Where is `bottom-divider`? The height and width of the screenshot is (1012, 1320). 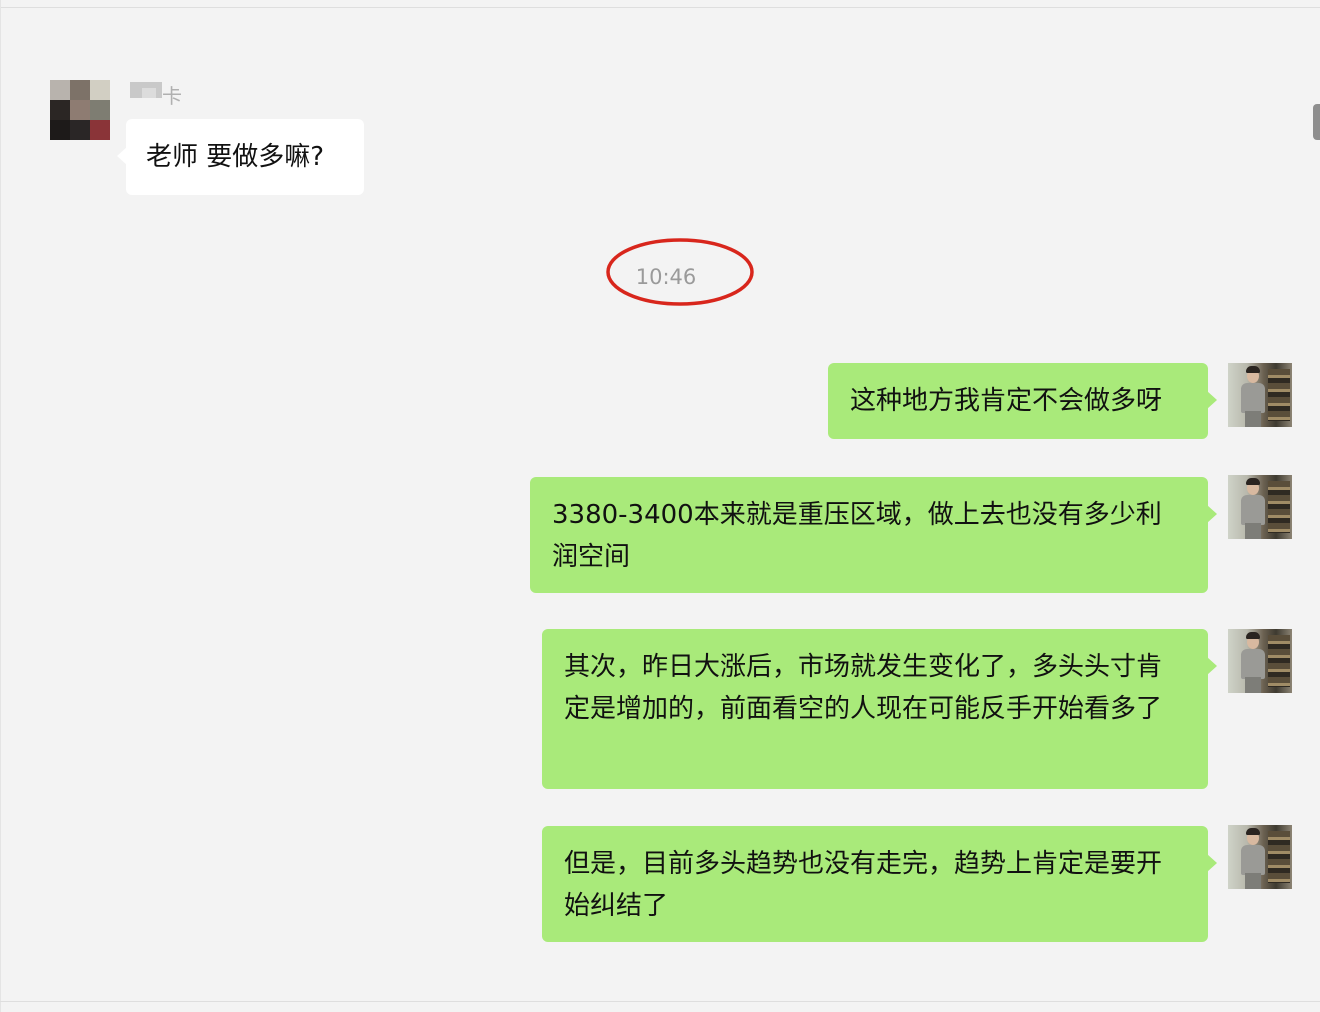 bottom-divider is located at coordinates (660, 1001).